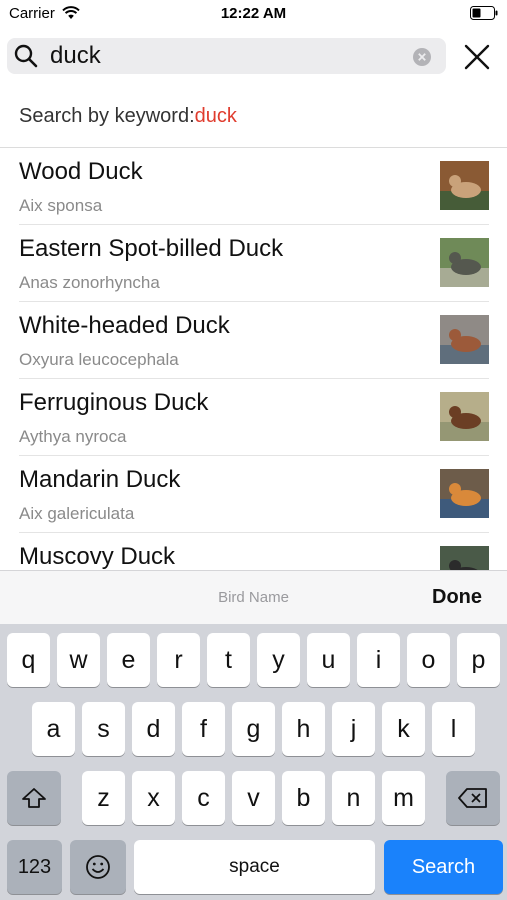 This screenshot has width=507, height=900. What do you see at coordinates (100, 479) in the screenshot?
I see `bird-name: Mandarin Duck` at bounding box center [100, 479].